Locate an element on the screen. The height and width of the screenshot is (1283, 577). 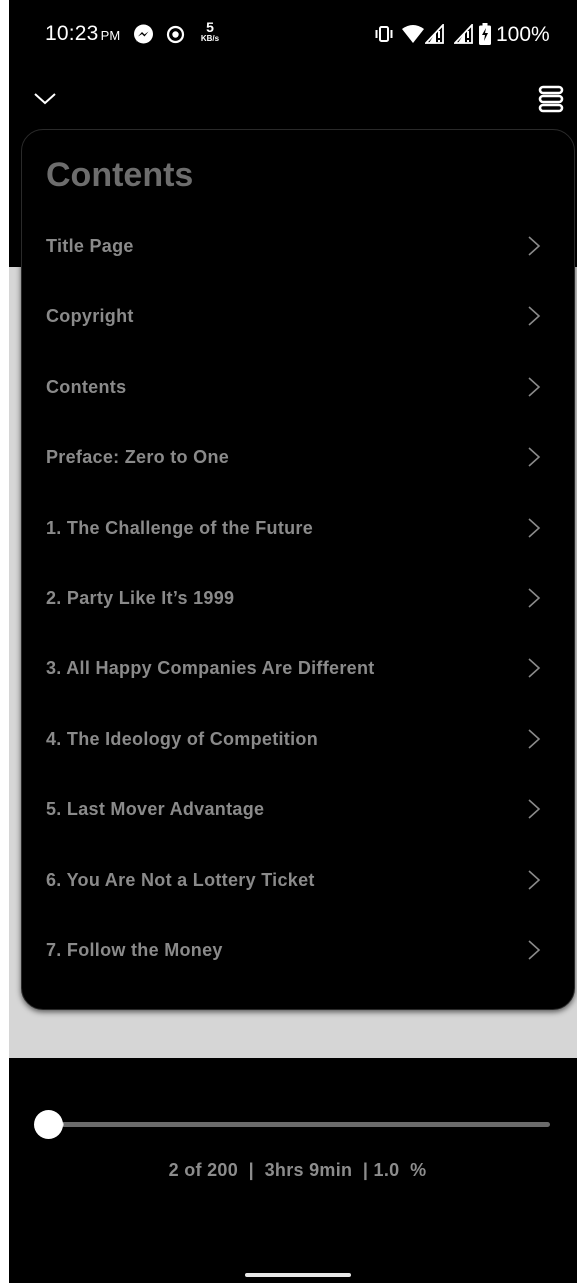
collapse-button is located at coordinates (45, 98).